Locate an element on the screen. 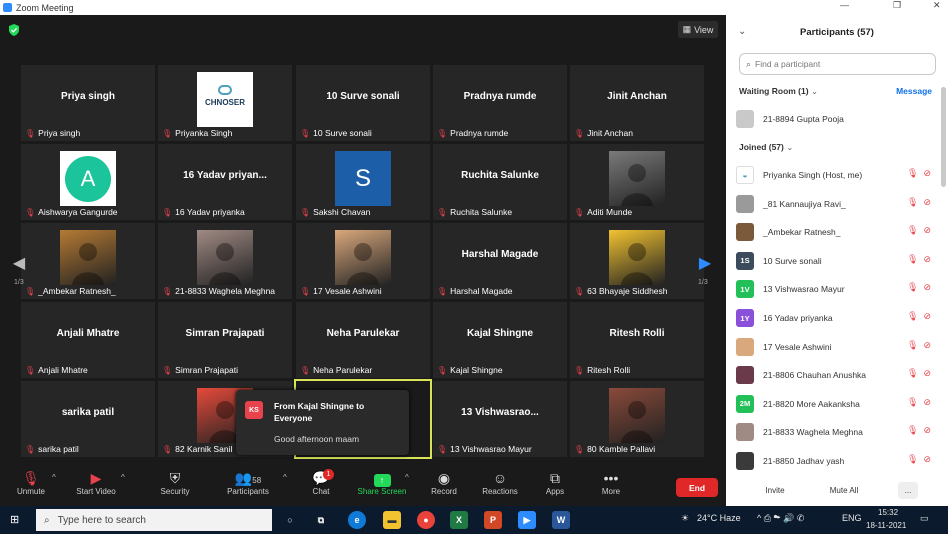 This screenshot has height=534, width=948. taskbar-search-text: Type here to search is located at coordinates (101, 520).